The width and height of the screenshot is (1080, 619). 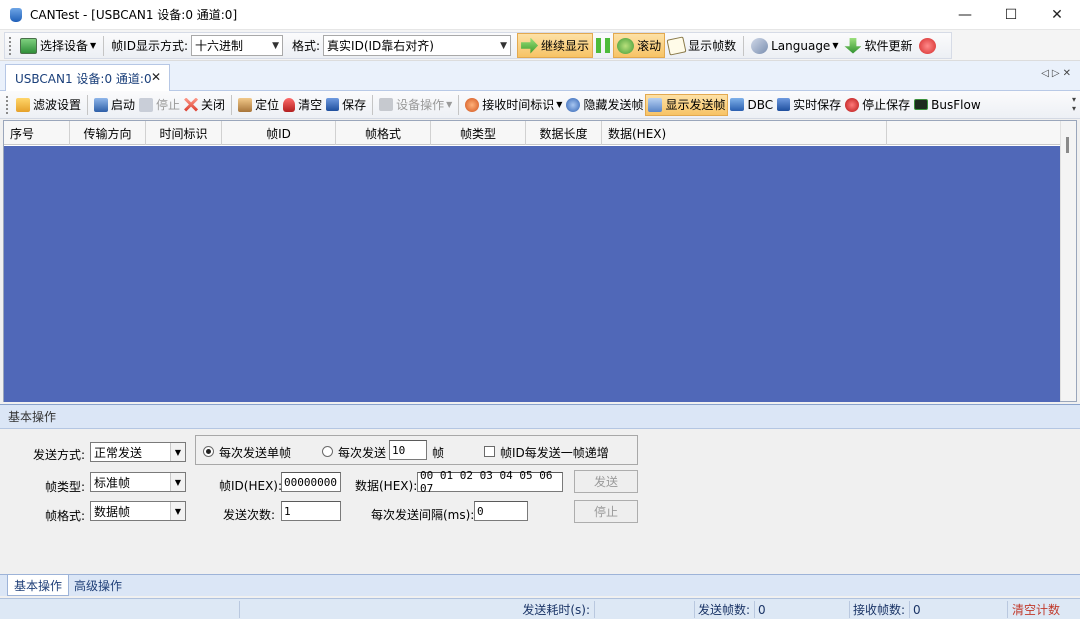 What do you see at coordinates (138, 511) in the screenshot?
I see `frame-format-select: 数据帧 ▼` at bounding box center [138, 511].